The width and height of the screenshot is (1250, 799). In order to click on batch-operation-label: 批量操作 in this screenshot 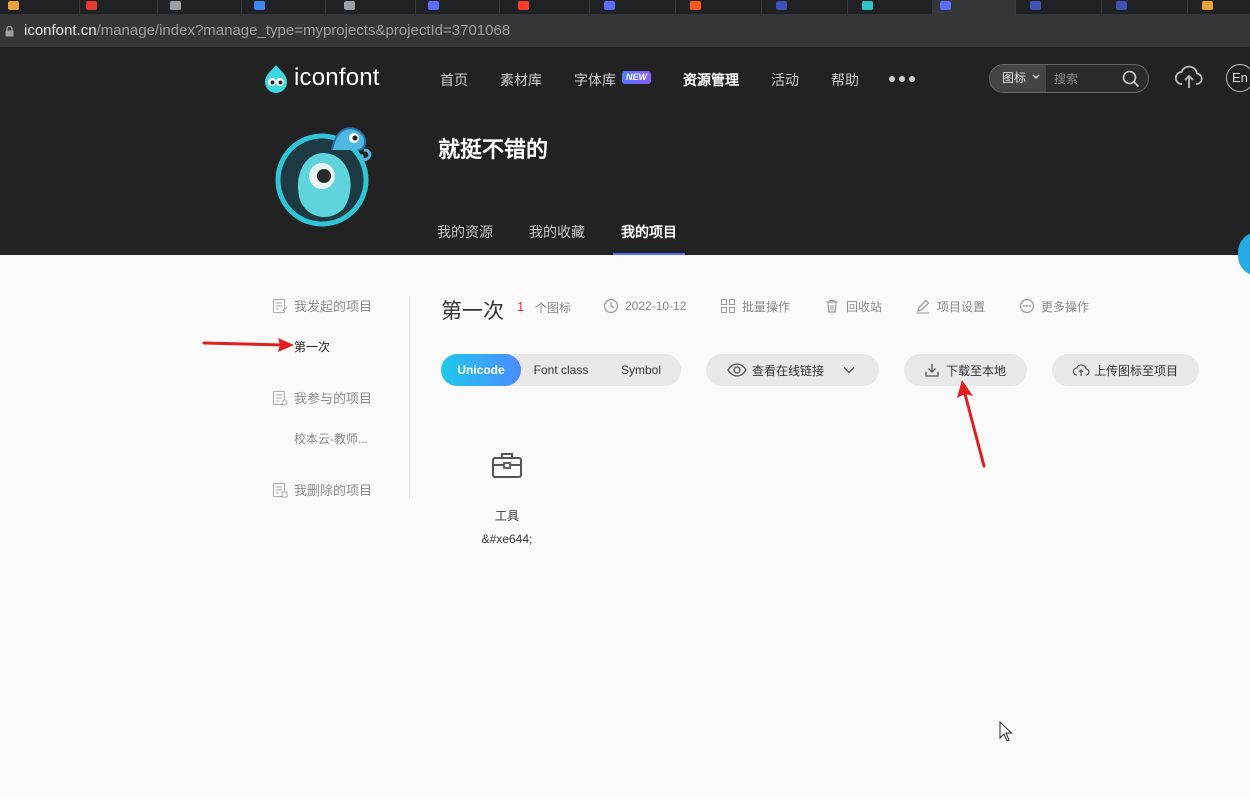, I will do `click(766, 306)`.